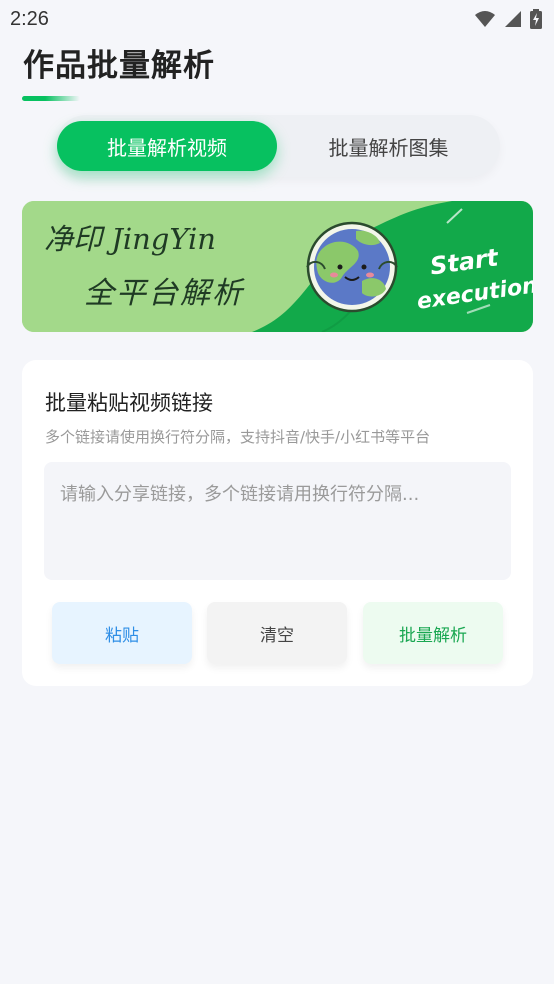  Describe the element at coordinates (352, 267) in the screenshot. I see `earth-icon` at that location.